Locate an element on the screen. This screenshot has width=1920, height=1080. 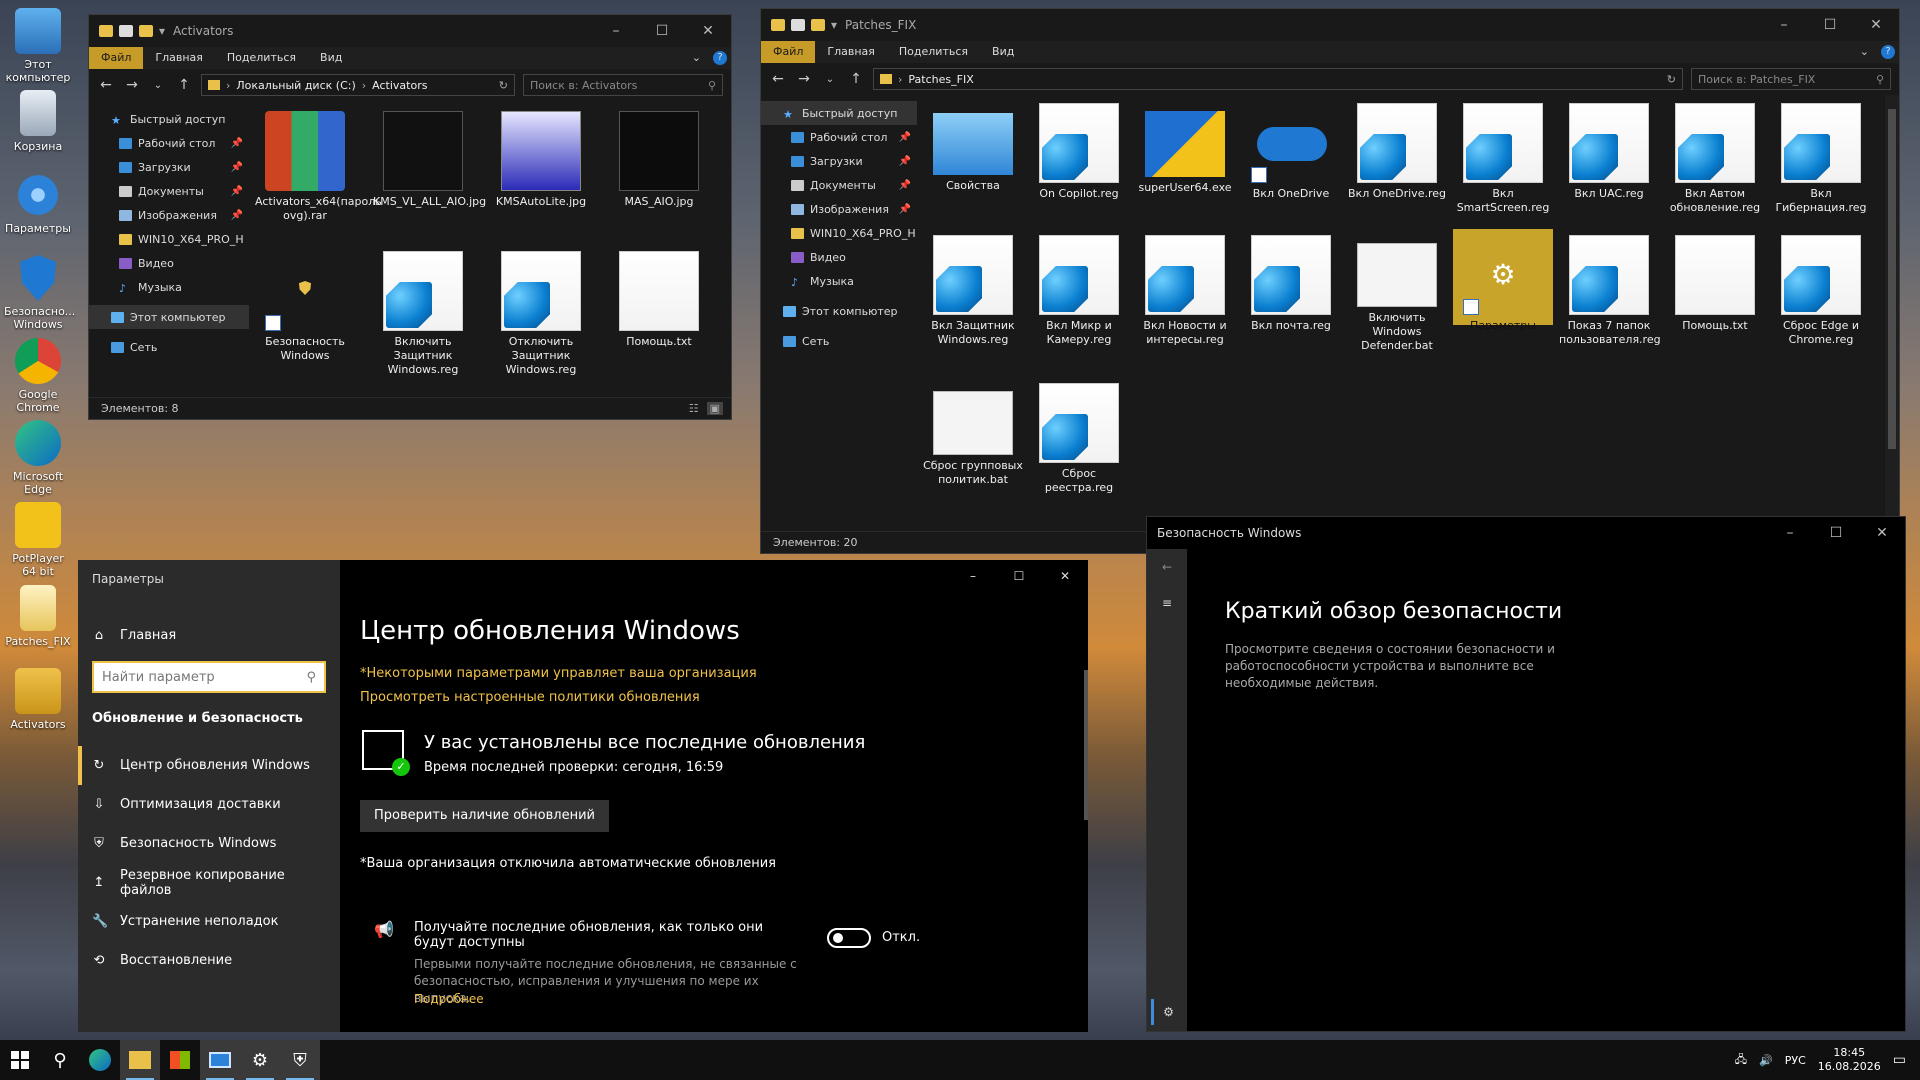
file-item: Вкл OneDrive.reg is located at coordinates (1397, 152).